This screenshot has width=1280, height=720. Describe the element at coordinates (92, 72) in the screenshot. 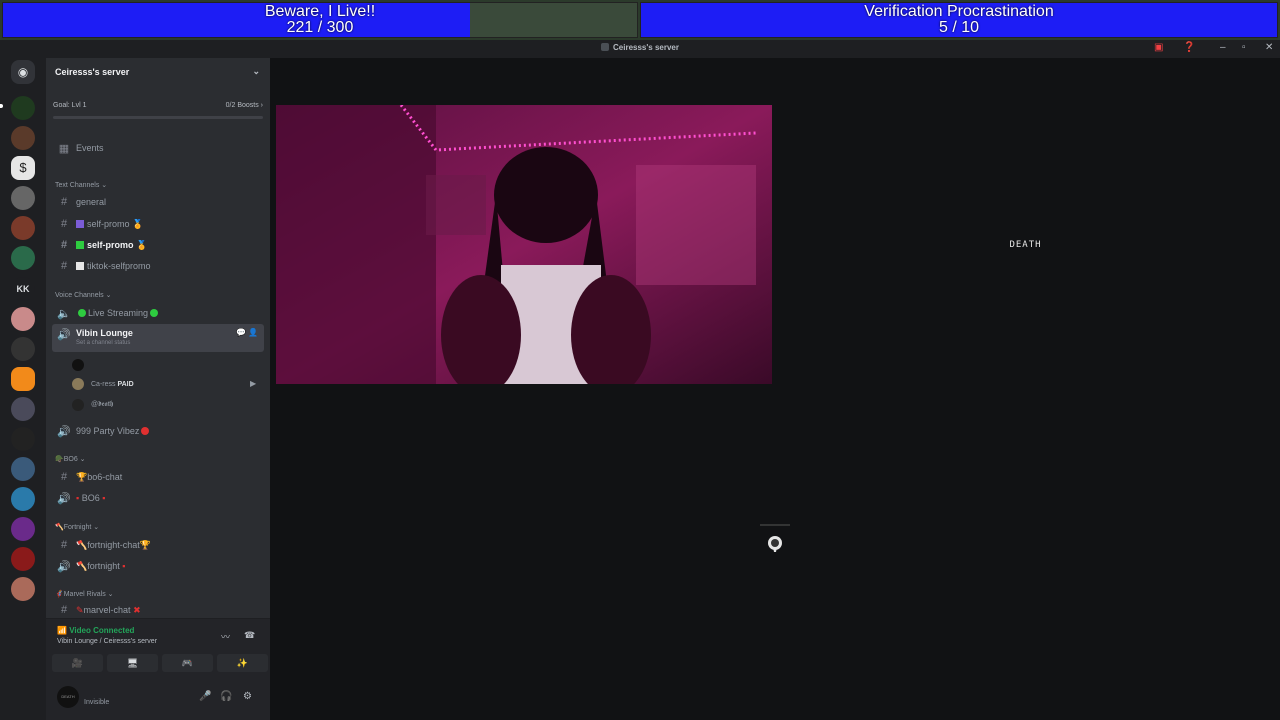

I see `server-name: Ceiresss's server` at that location.